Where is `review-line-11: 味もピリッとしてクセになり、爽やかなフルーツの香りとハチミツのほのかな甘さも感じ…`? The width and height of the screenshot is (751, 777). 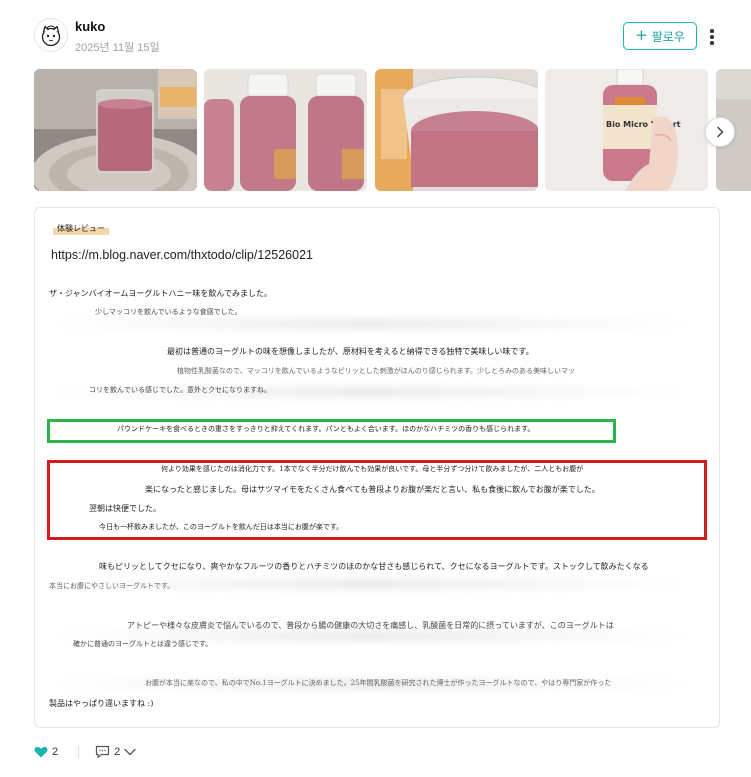
review-line-11: 味もピリッとしてクセになり、爽やかなフルーツの香りとハチミツのほのかな甘さも感じ… is located at coordinates (374, 566).